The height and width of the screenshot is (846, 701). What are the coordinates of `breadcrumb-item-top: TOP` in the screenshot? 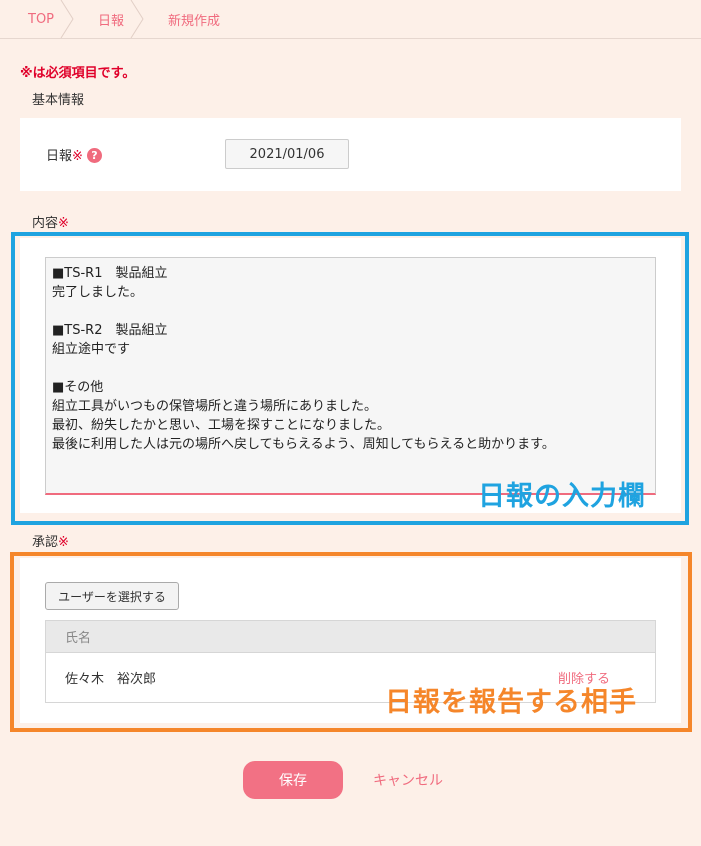 It's located at (42, 19).